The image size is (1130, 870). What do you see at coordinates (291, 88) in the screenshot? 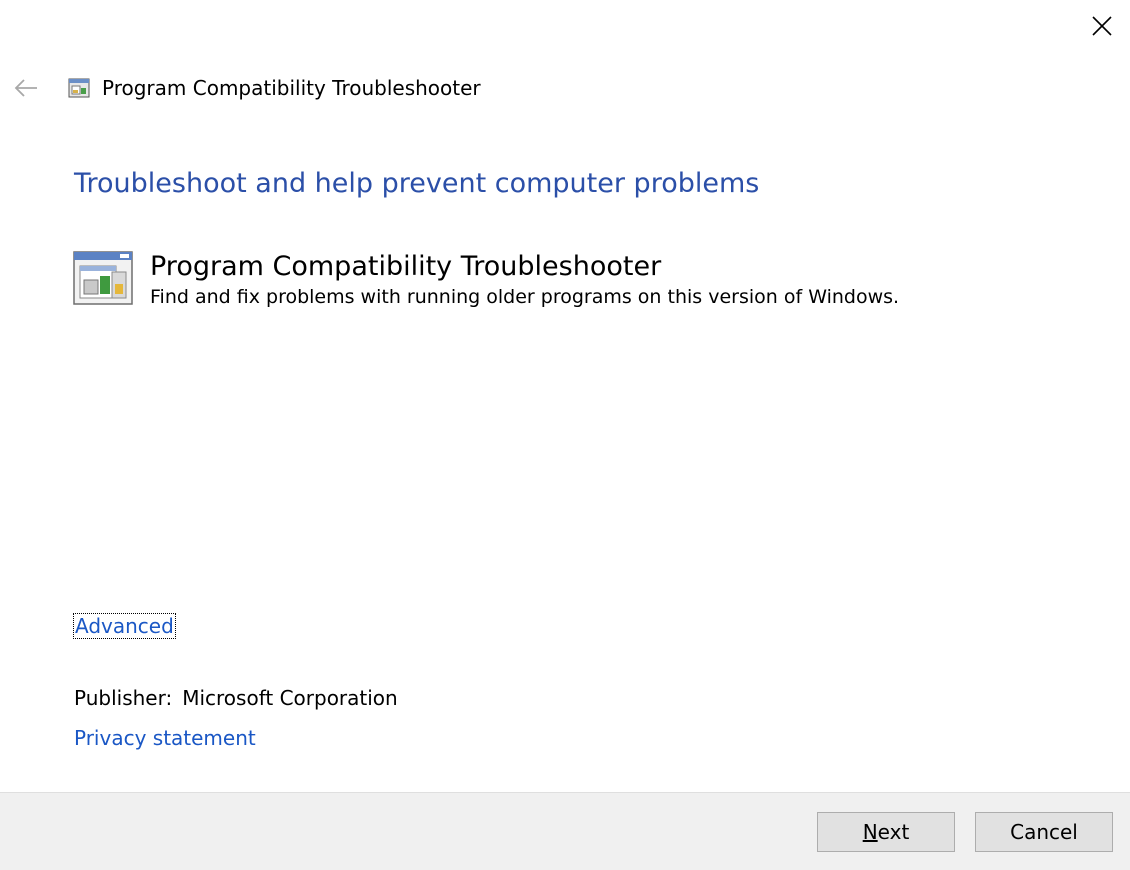
I see `window-title: Program Compatibility Troubleshooter` at bounding box center [291, 88].